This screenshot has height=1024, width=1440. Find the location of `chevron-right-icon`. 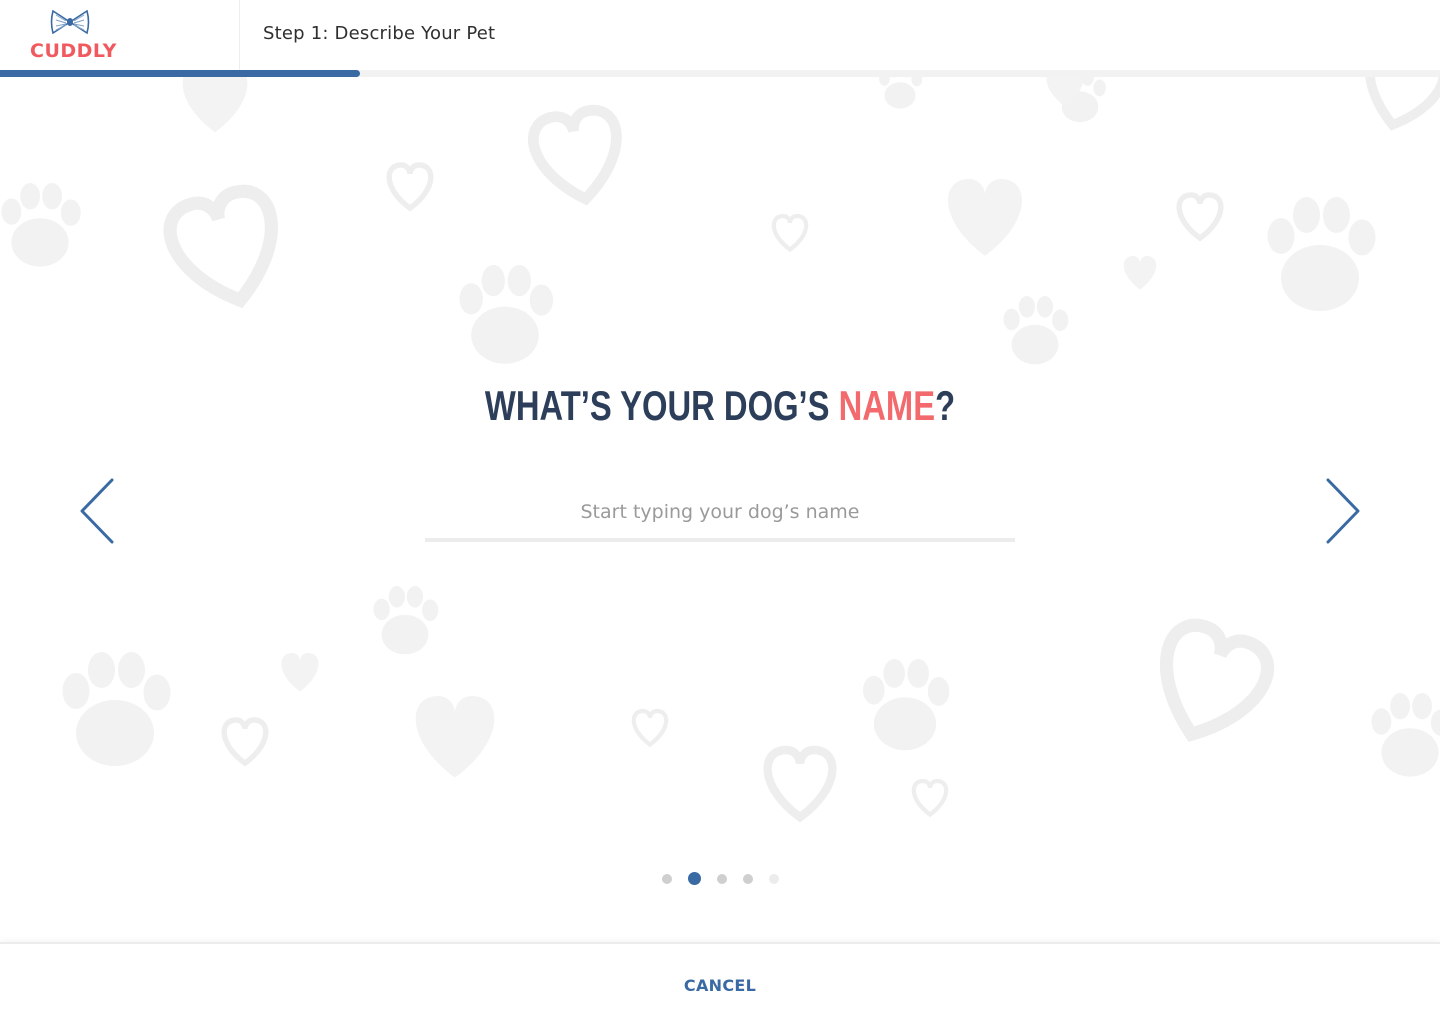

chevron-right-icon is located at coordinates (1342, 511).